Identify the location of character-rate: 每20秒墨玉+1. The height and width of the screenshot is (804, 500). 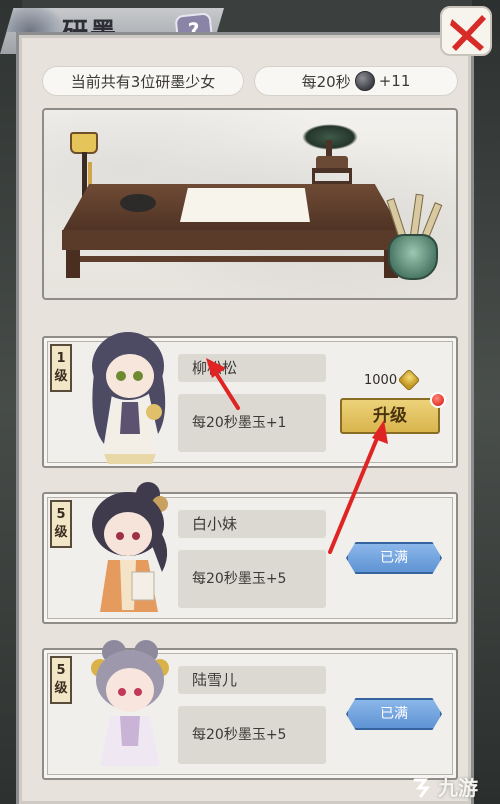
(252, 423).